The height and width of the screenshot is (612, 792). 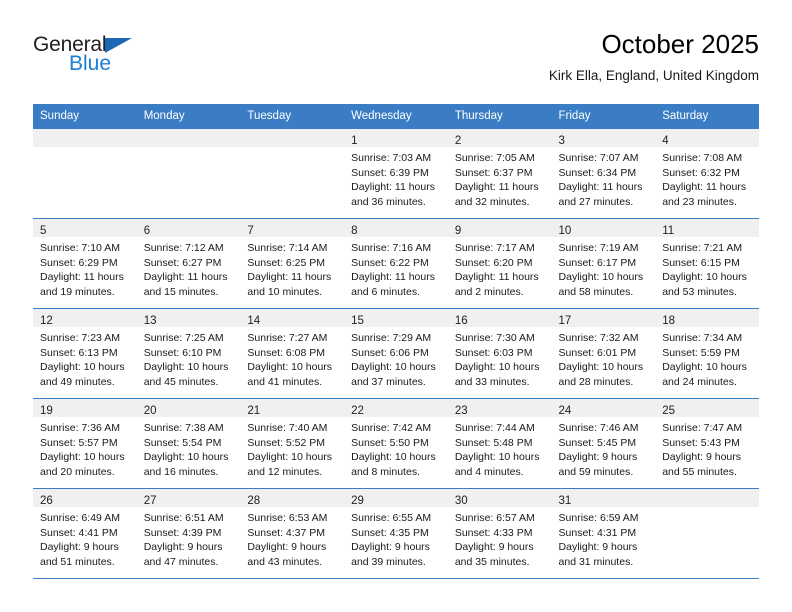 I want to click on day-number-band: 7, so click(x=292, y=228).